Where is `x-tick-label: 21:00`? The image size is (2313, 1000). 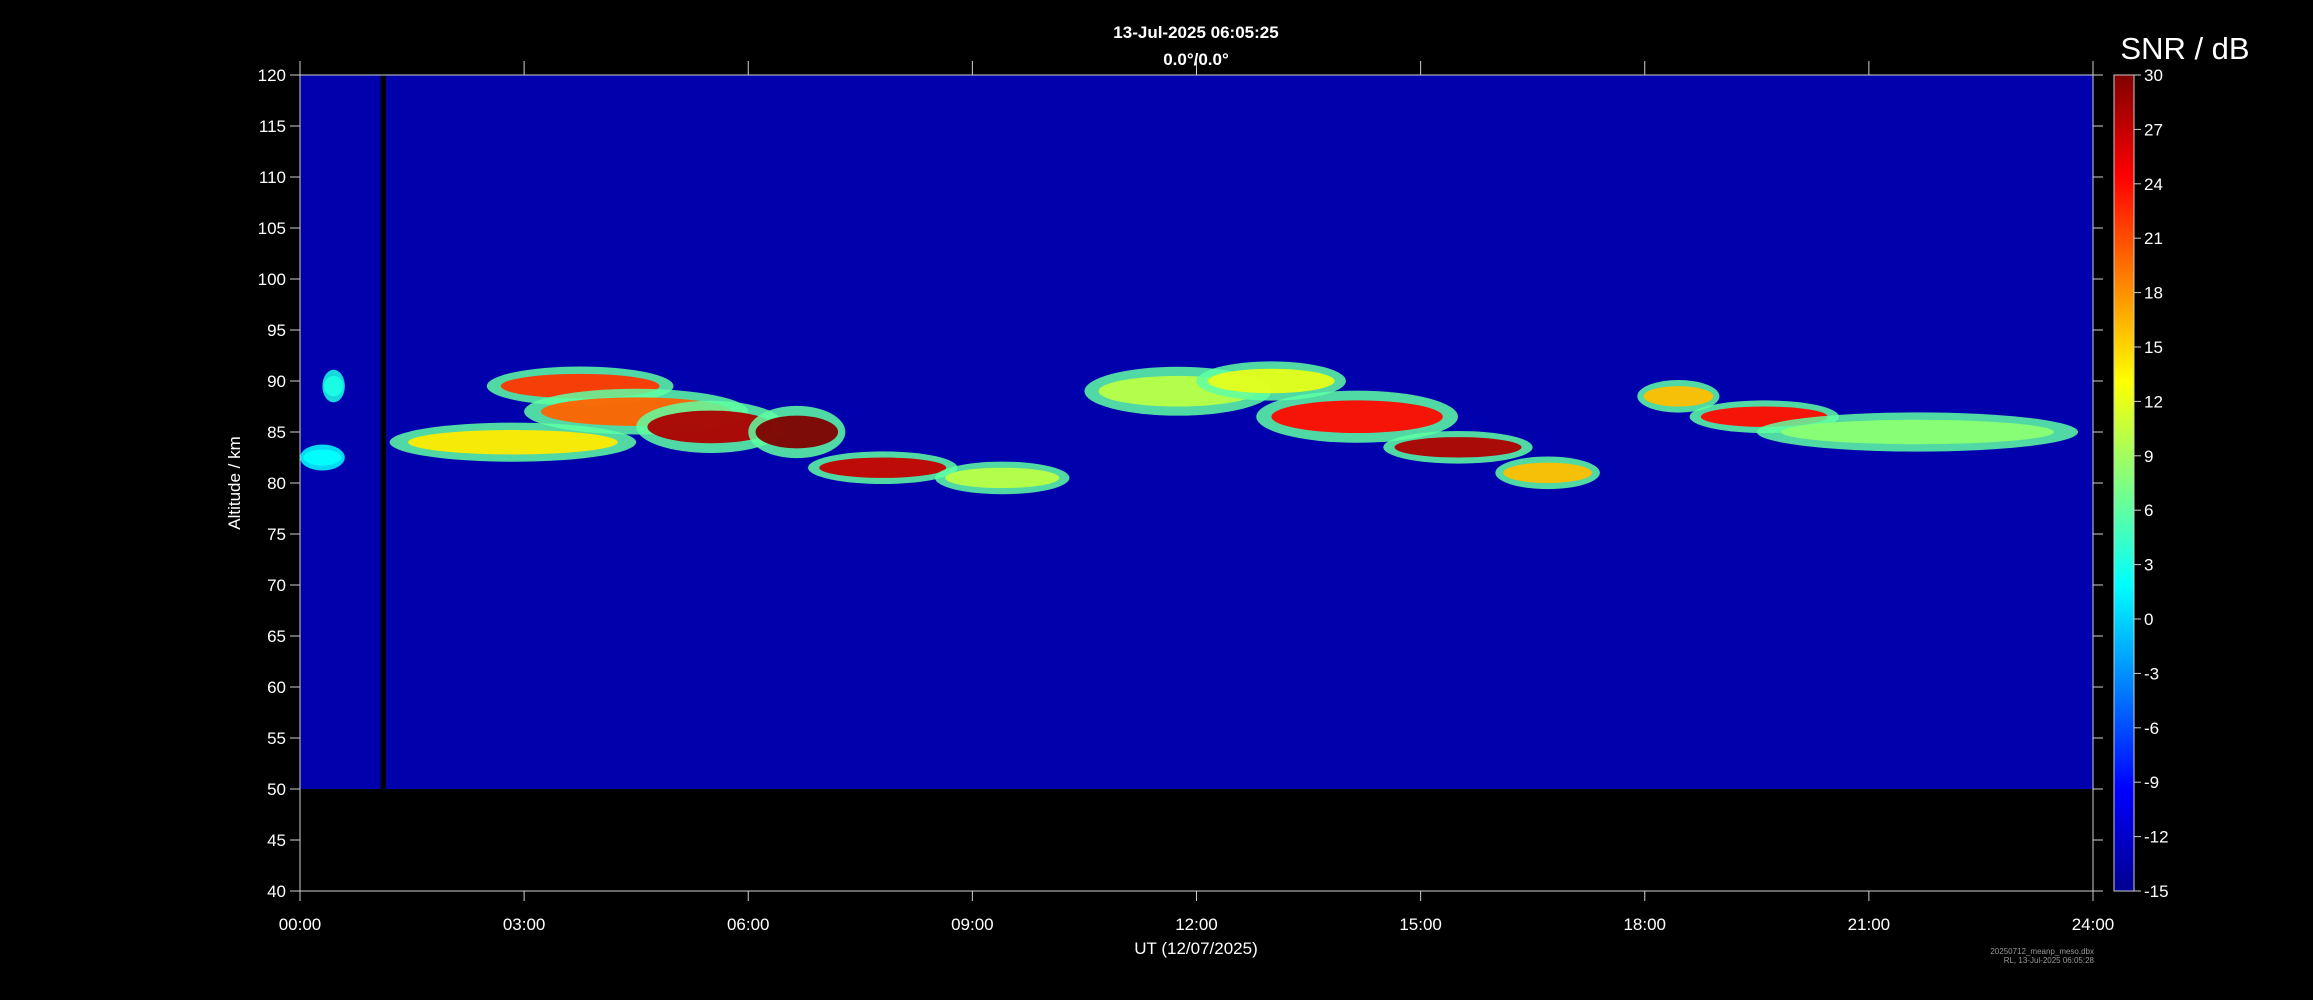
x-tick-label: 21:00 is located at coordinates (1869, 924).